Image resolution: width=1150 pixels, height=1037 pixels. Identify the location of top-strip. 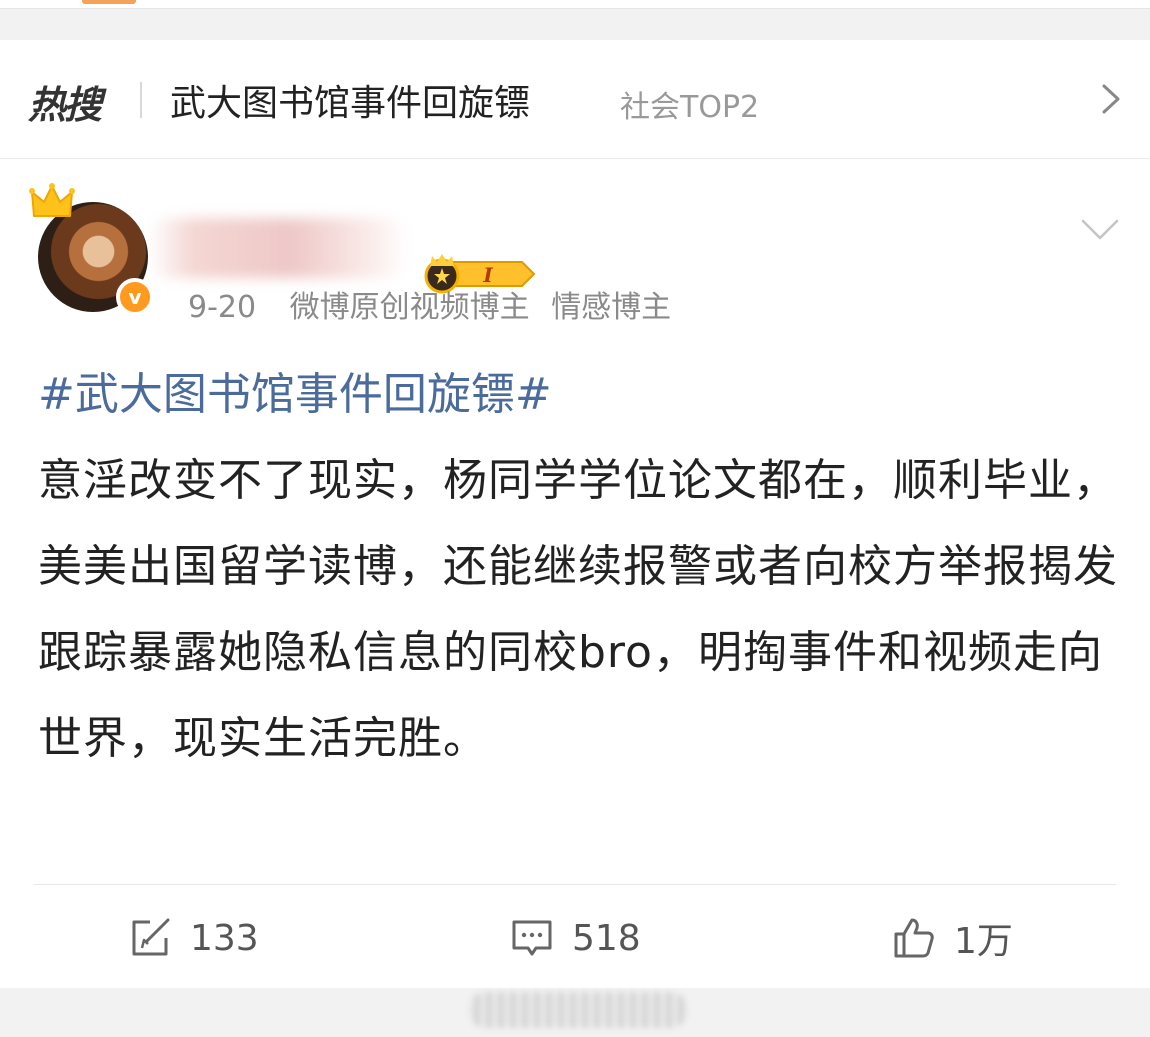
(575, 20).